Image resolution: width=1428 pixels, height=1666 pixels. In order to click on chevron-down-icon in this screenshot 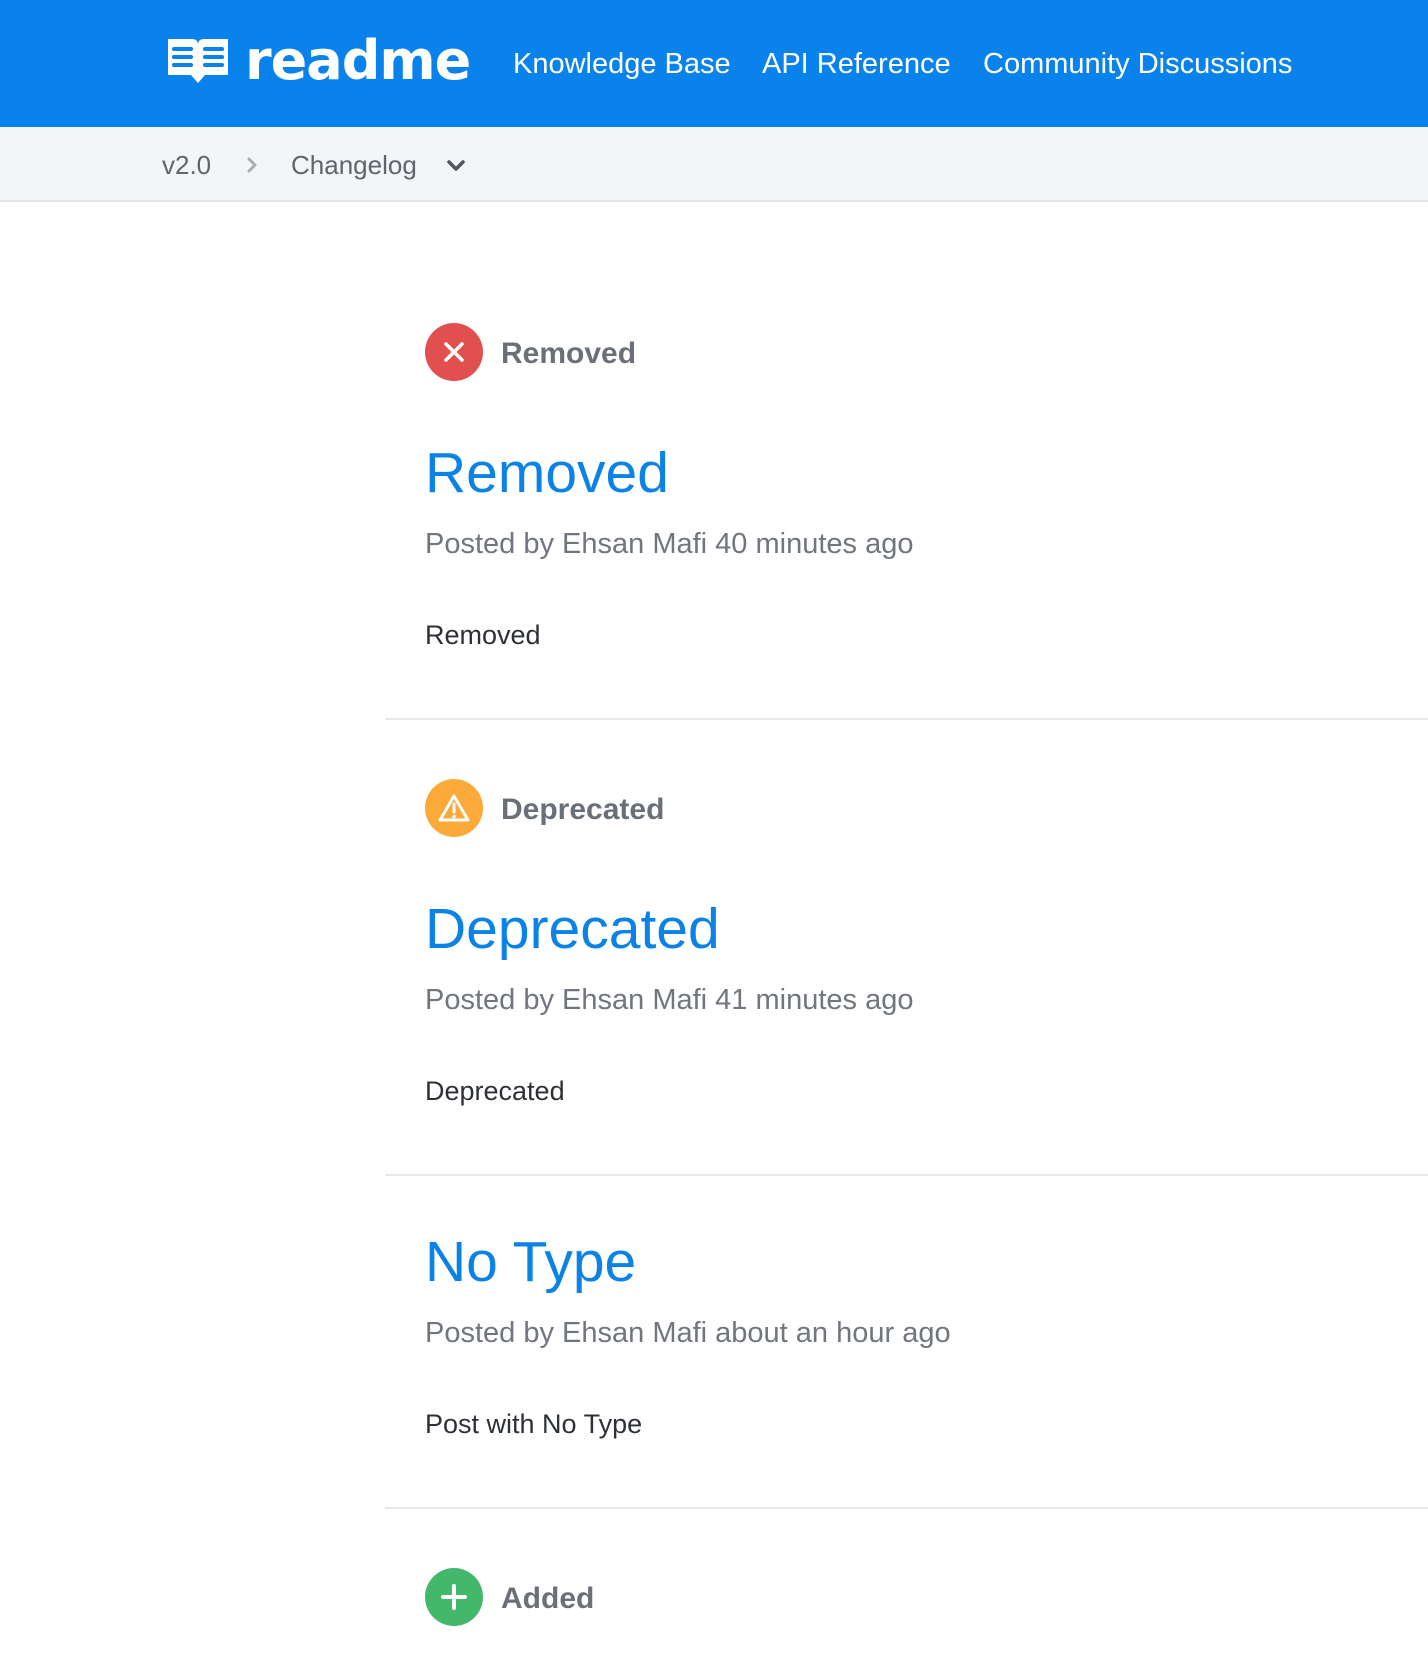, I will do `click(456, 166)`.